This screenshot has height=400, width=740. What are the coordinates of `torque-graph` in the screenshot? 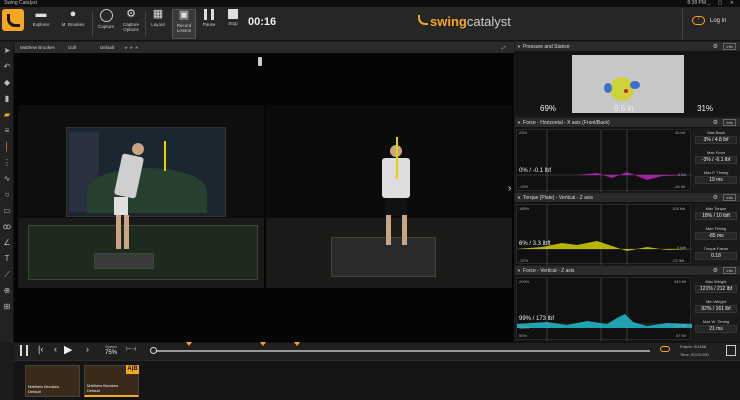 It's located at (604, 234).